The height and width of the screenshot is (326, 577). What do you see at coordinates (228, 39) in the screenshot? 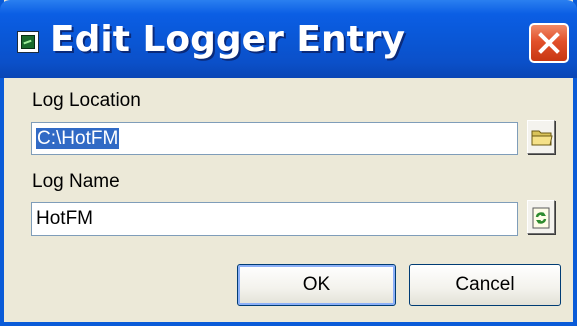
I see `window-title: Edit Logger Entry` at bounding box center [228, 39].